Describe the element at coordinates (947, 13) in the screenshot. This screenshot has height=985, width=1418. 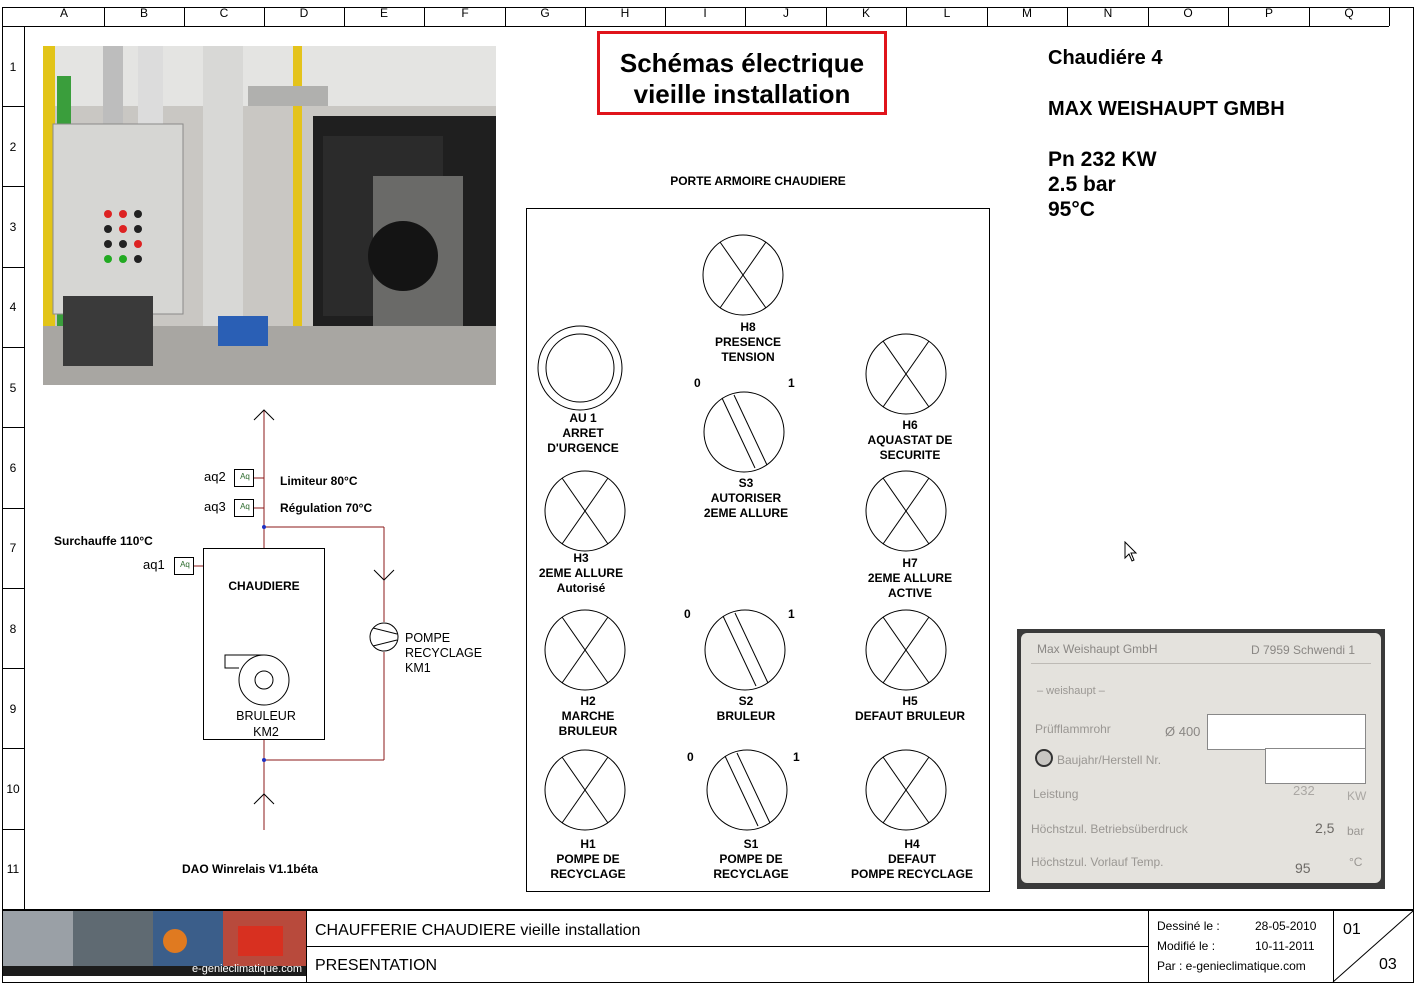
I see `column-header: L` at that location.